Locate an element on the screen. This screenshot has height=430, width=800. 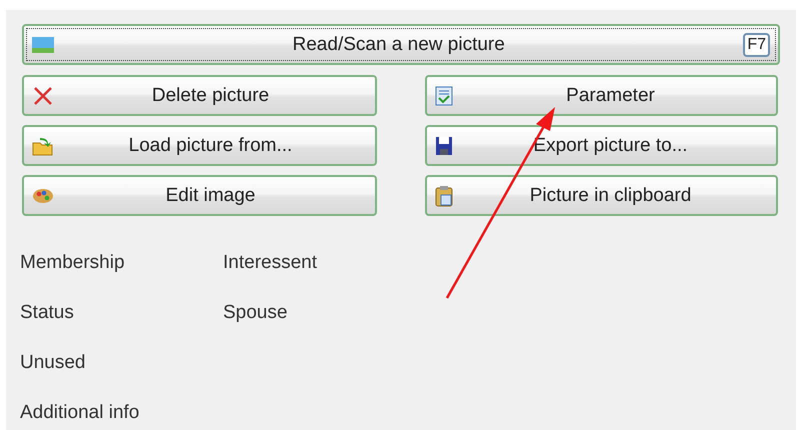
field-label: Unused is located at coordinates (53, 362).